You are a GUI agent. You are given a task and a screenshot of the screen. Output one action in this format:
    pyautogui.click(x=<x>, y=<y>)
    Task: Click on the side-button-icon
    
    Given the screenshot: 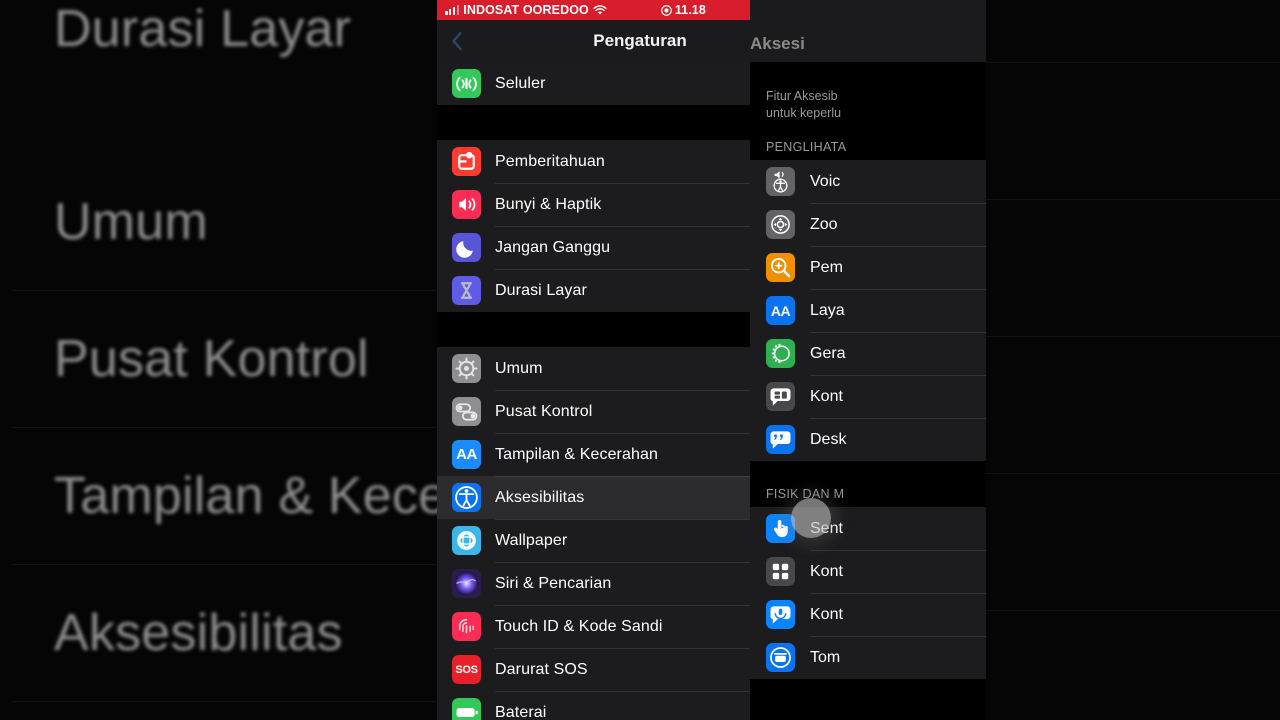 What is the action you would take?
    pyautogui.click(x=780, y=657)
    